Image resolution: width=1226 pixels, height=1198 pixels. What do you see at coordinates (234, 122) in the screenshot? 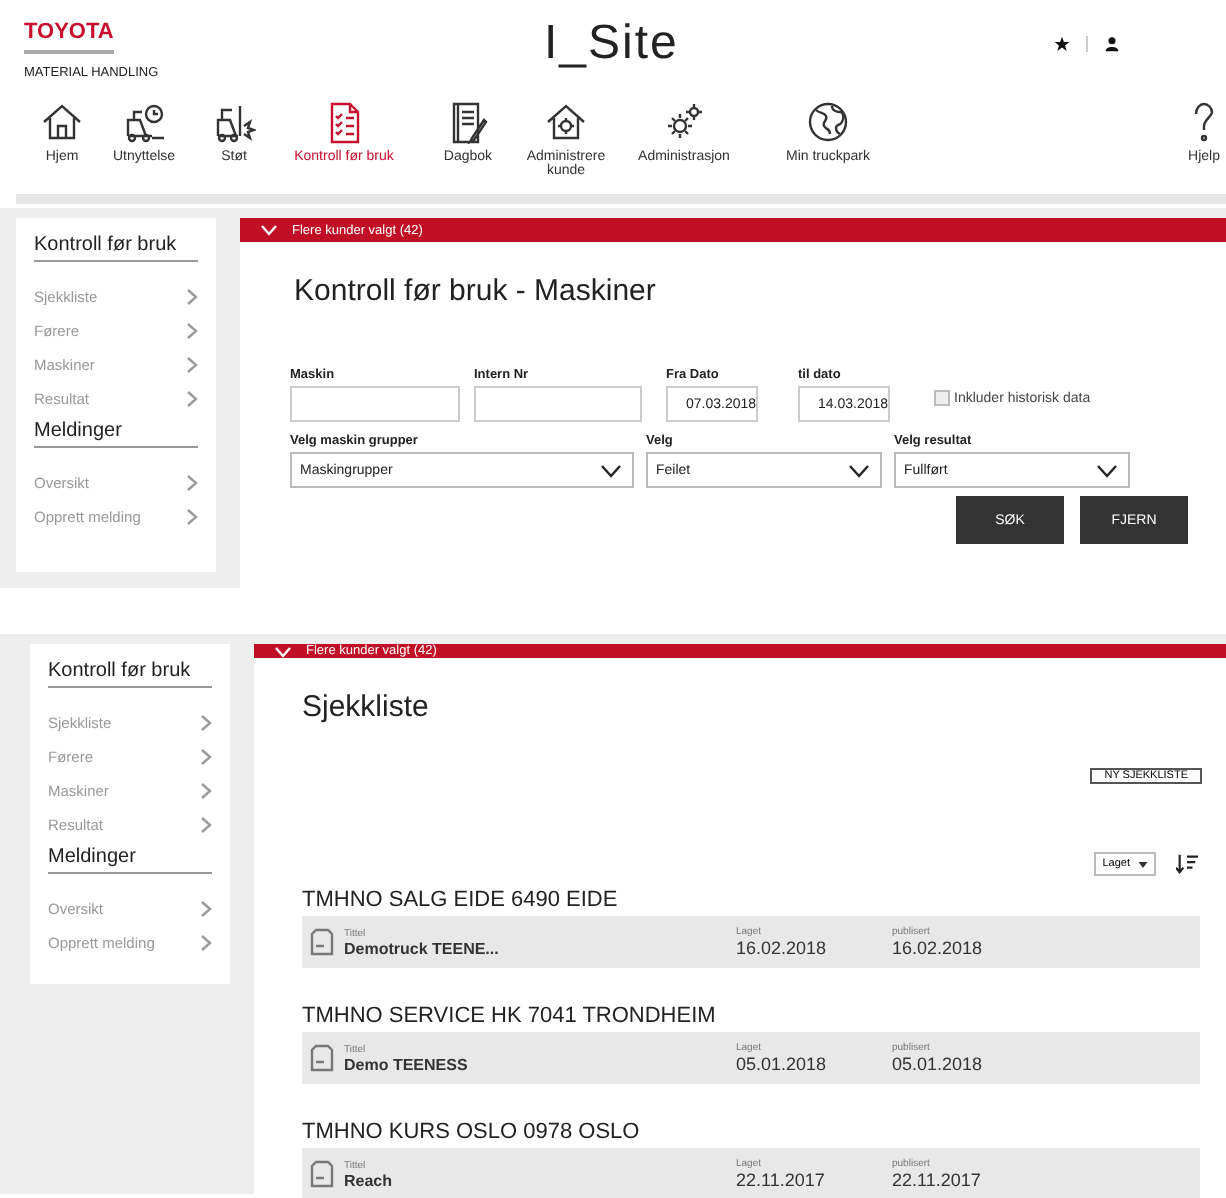
I see `forklift-impact-icon` at bounding box center [234, 122].